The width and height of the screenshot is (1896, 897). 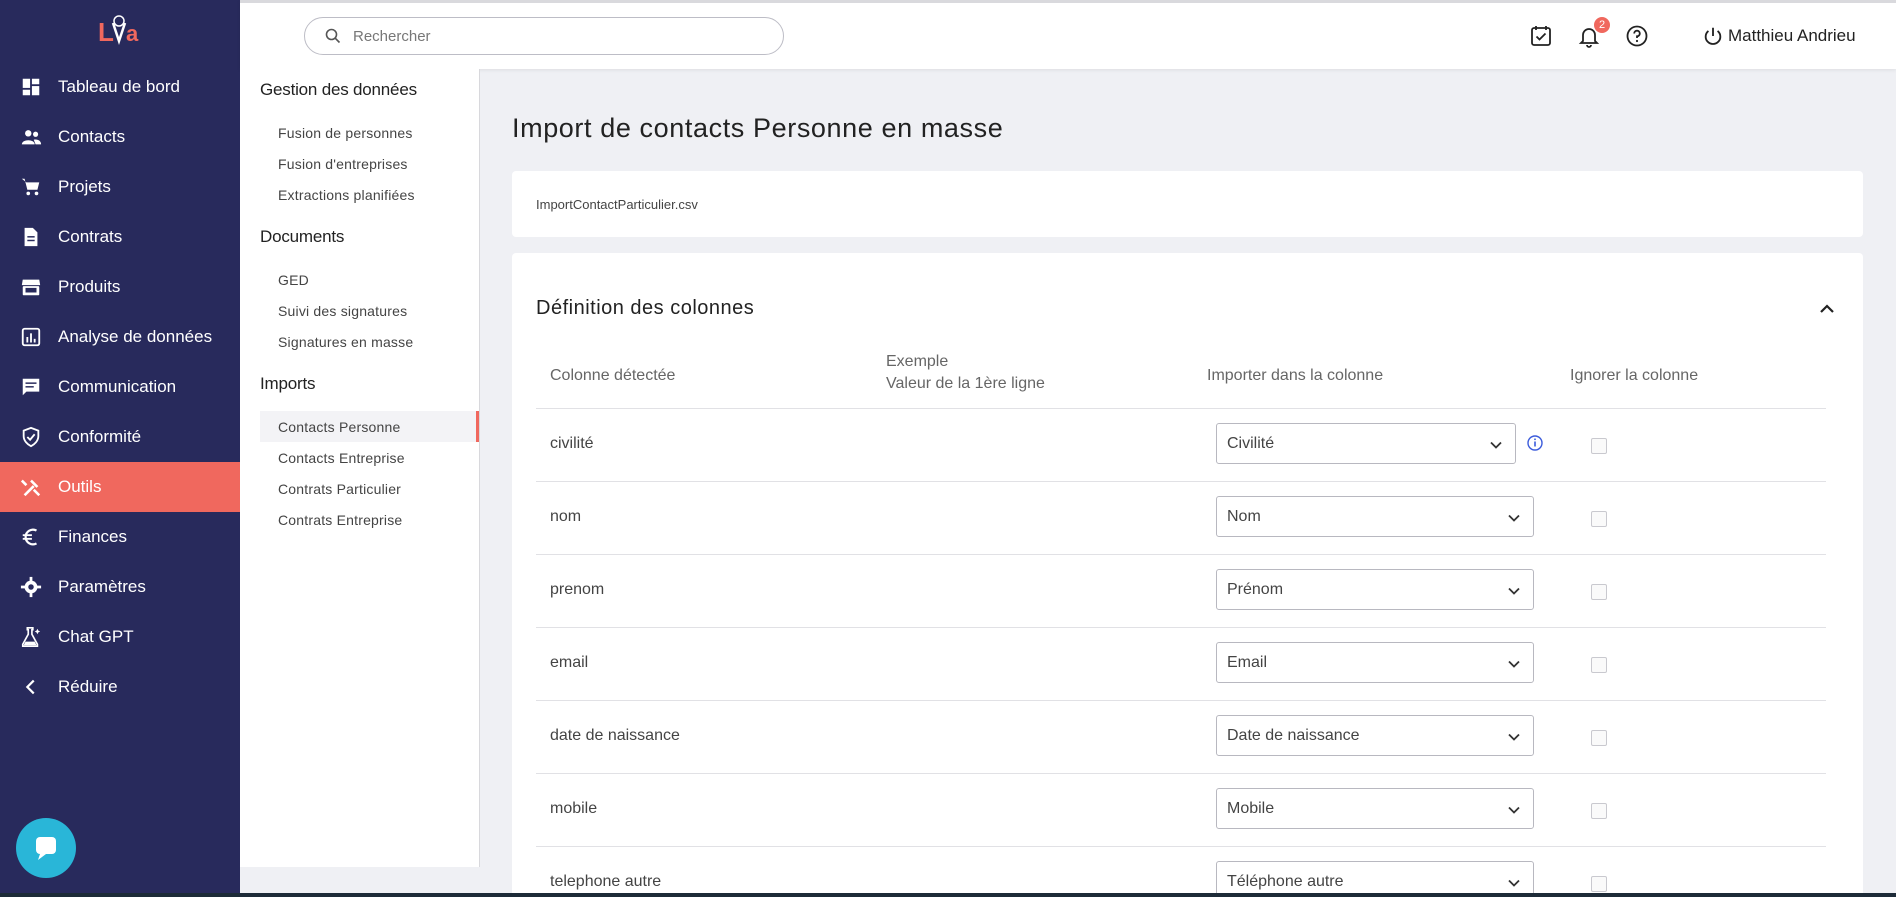 I want to click on bottom-strip, so click(x=948, y=895).